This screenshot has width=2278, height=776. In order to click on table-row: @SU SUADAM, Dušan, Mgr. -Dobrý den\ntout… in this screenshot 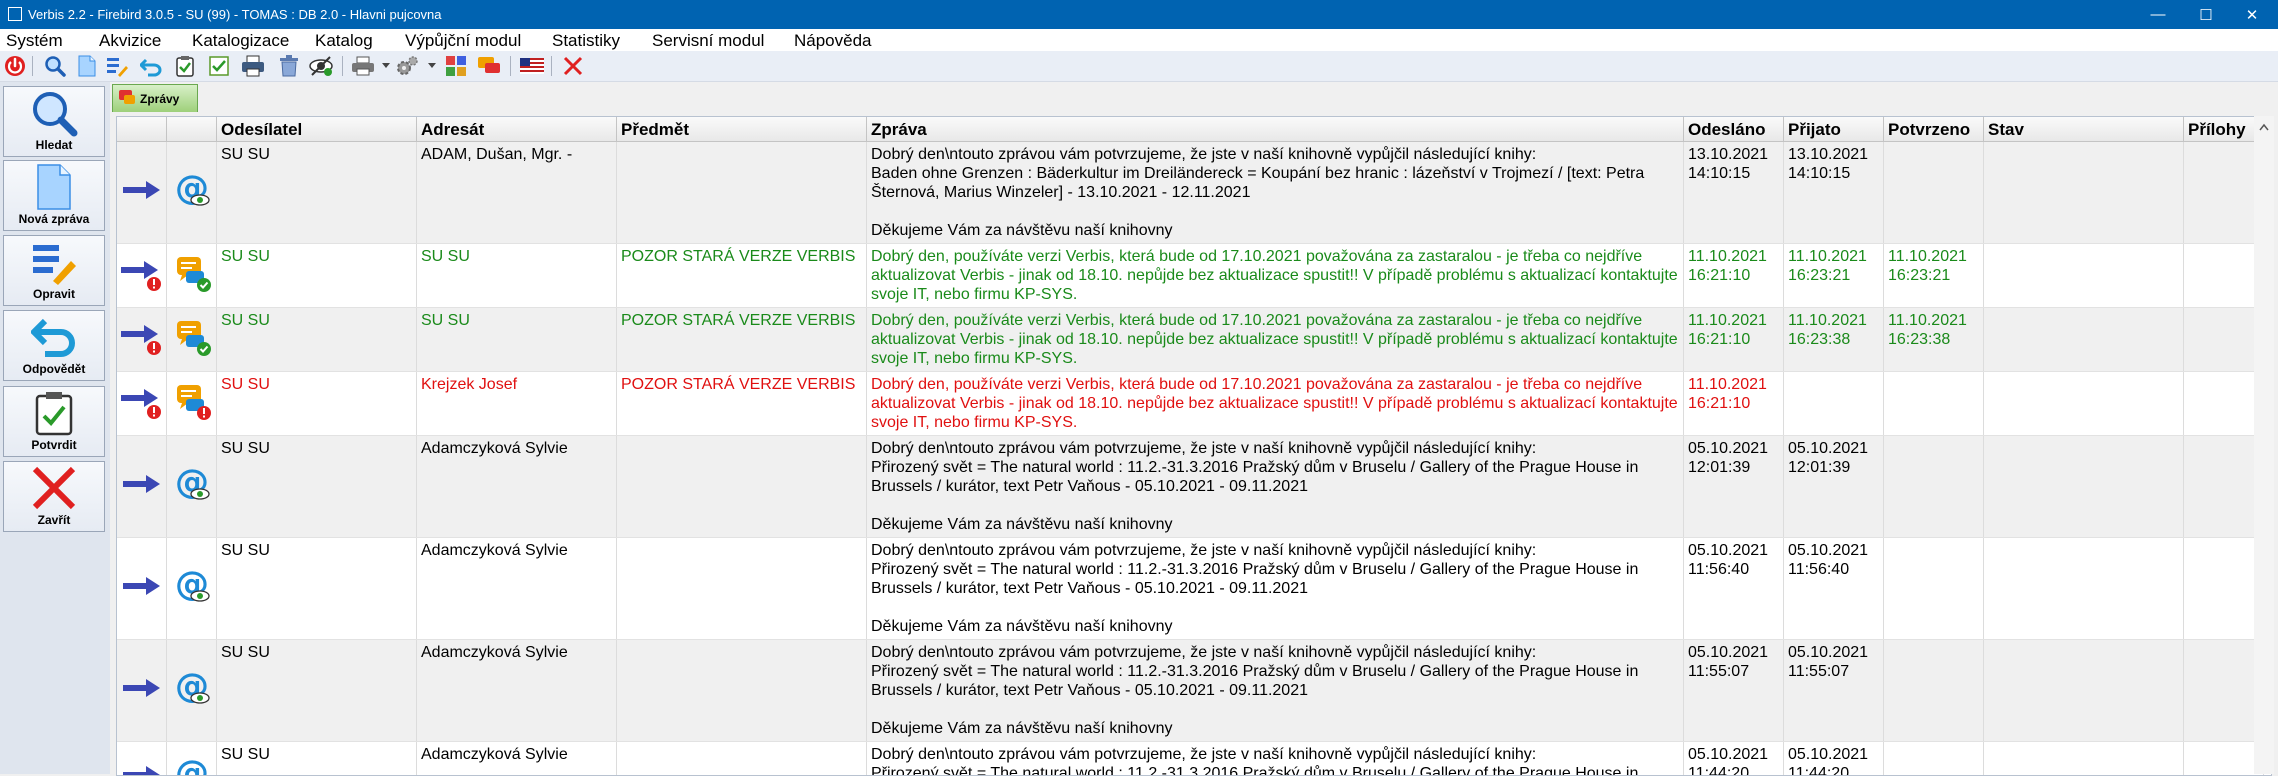, I will do `click(1194, 193)`.